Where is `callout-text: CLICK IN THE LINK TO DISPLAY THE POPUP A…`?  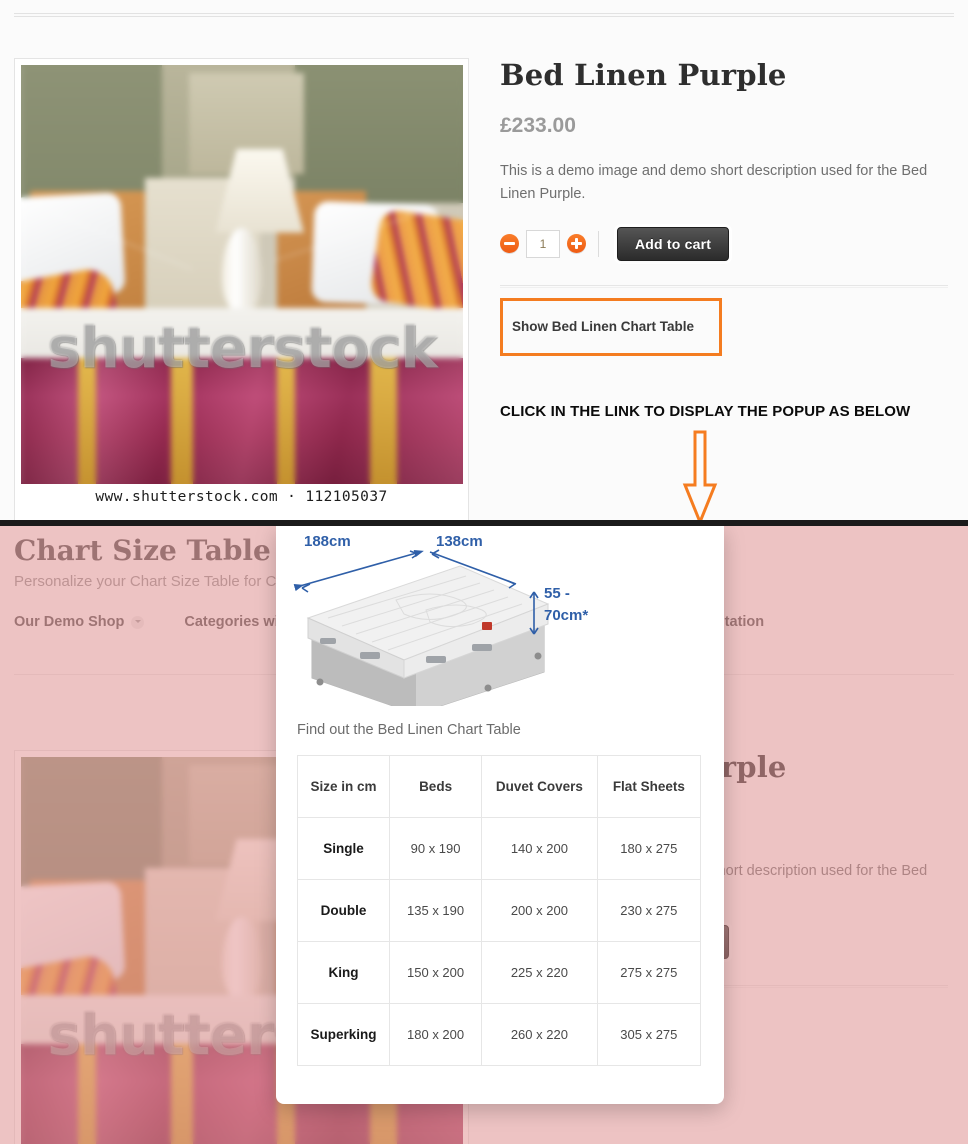 callout-text: CLICK IN THE LINK TO DISPLAY THE POPUP A… is located at coordinates (705, 411).